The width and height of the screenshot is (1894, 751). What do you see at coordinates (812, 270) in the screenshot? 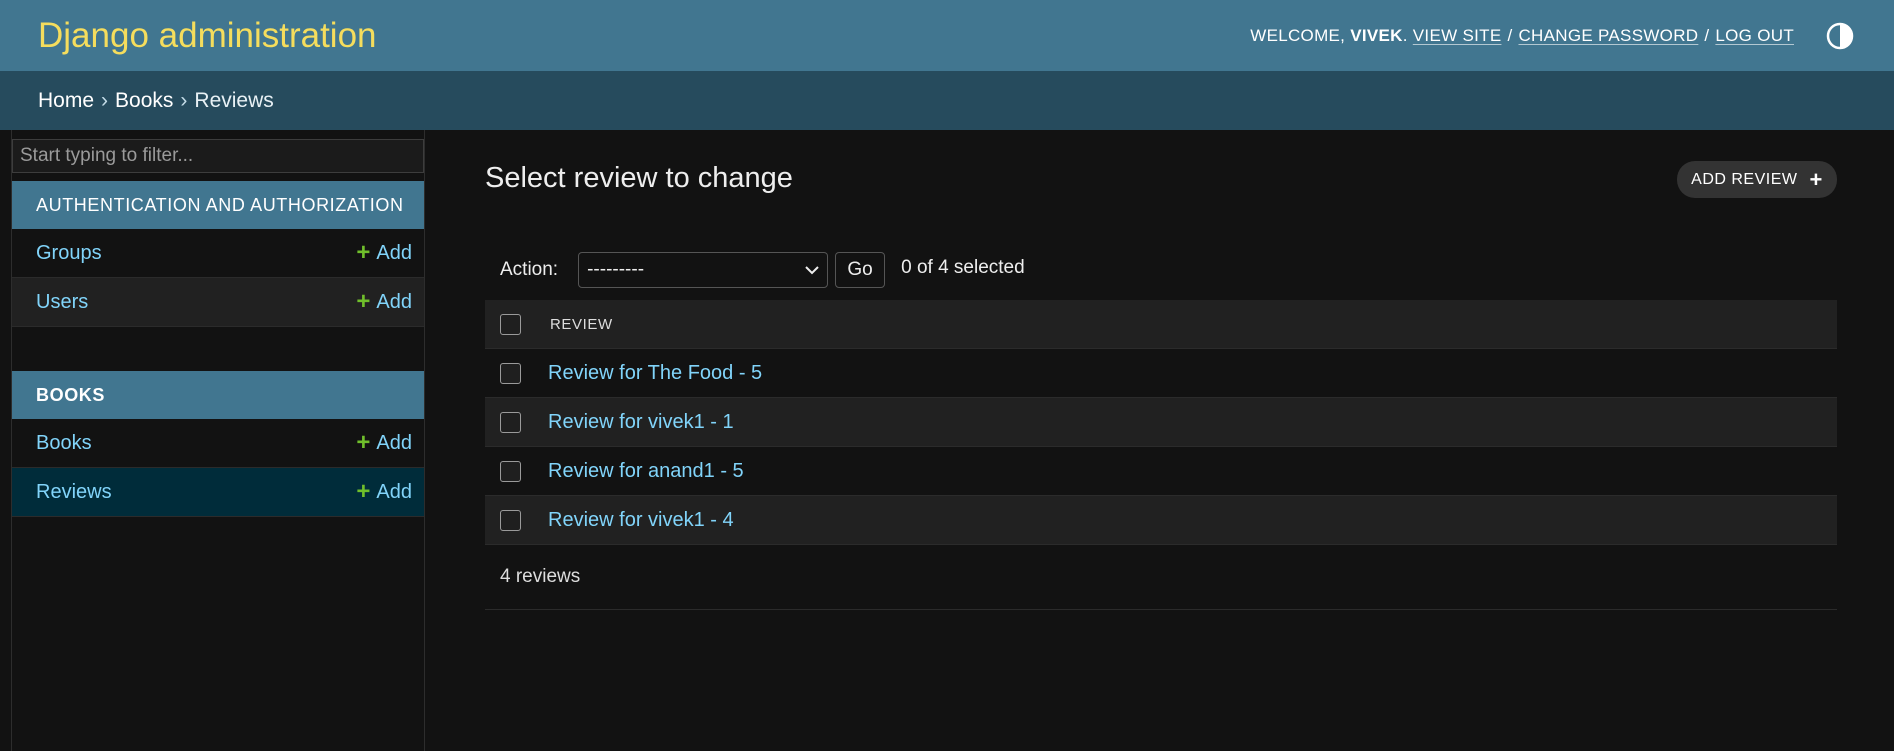
I see `chevron-down-icon` at bounding box center [812, 270].